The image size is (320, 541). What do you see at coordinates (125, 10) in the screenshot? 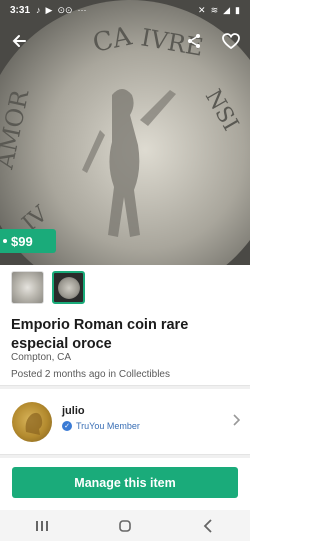
I see `status-bar: 3:31 ♪ ▶ ⊙⊙ ··· ✕ ≋ ◢ ▮` at bounding box center [125, 10].